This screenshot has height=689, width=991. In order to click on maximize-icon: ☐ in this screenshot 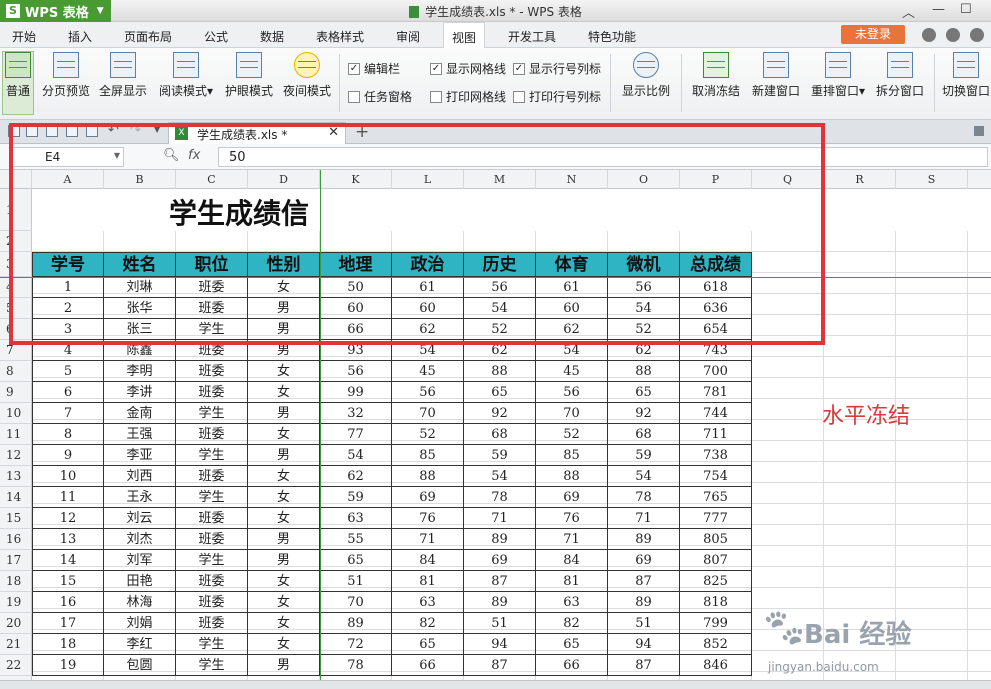, I will do `click(966, 9)`.